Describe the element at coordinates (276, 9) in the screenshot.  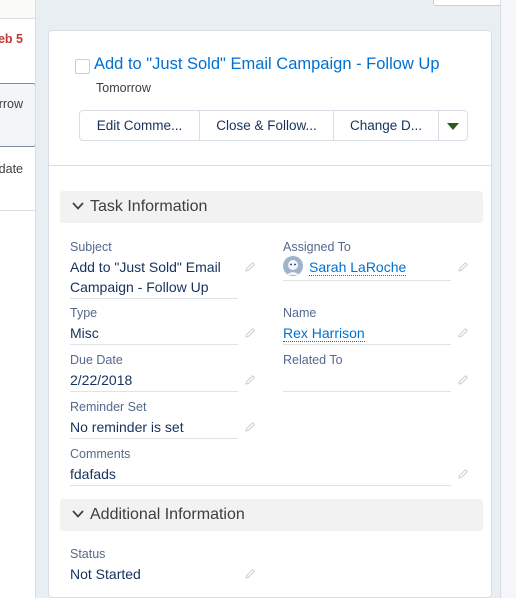
I see `top-strip` at that location.